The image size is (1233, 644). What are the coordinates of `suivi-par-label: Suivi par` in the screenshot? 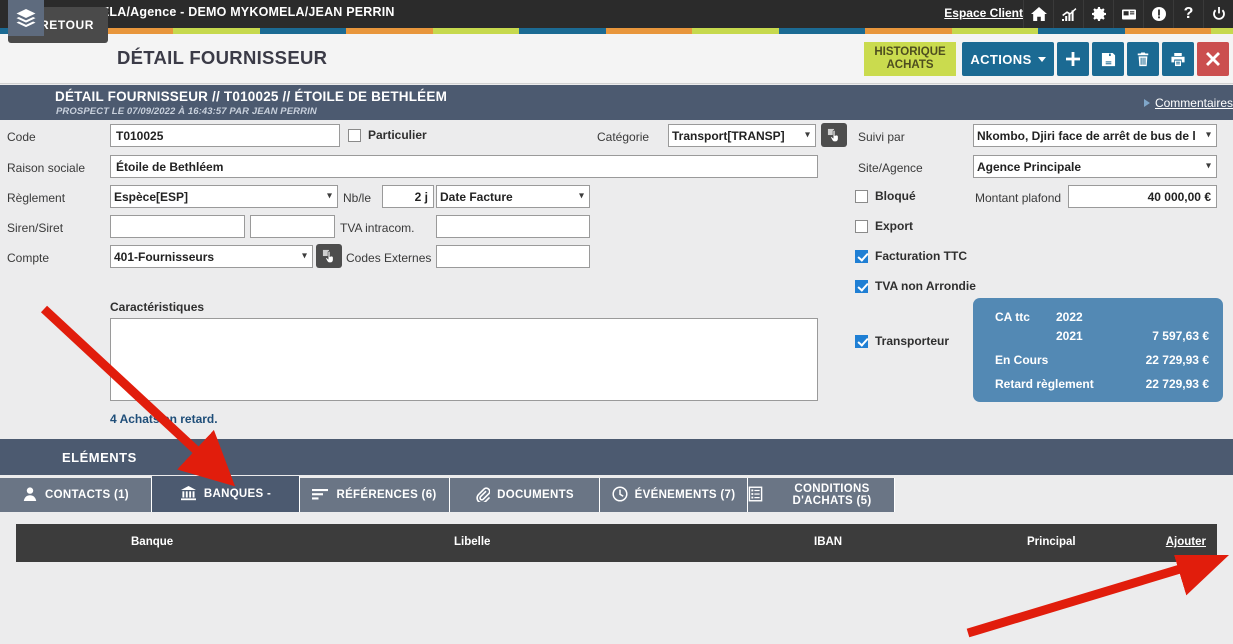 It's located at (881, 137).